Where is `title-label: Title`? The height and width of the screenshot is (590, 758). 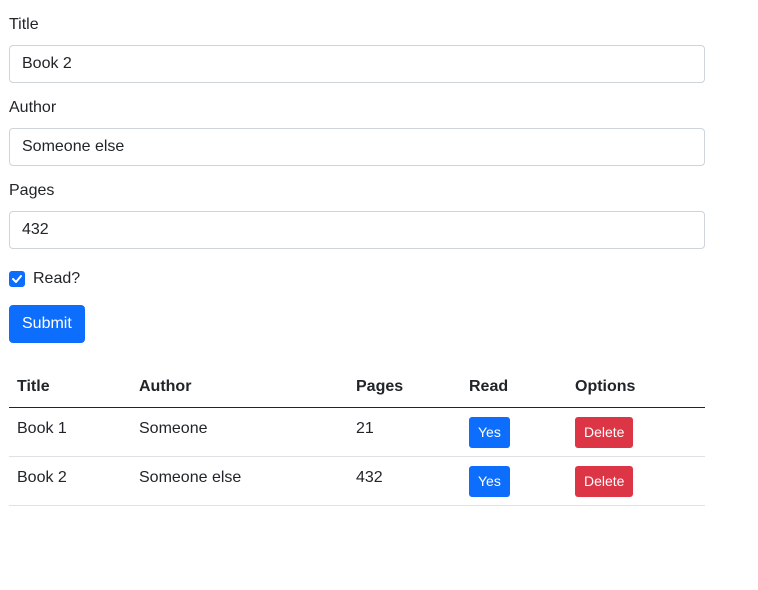
title-label: Title is located at coordinates (24, 24).